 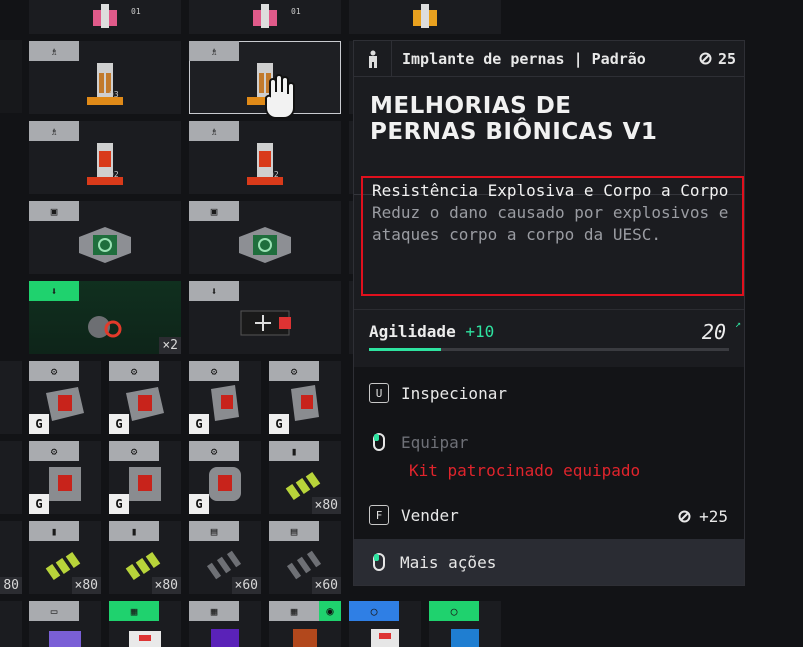 What do you see at coordinates (379, 393) in the screenshot?
I see `key-hint: U` at bounding box center [379, 393].